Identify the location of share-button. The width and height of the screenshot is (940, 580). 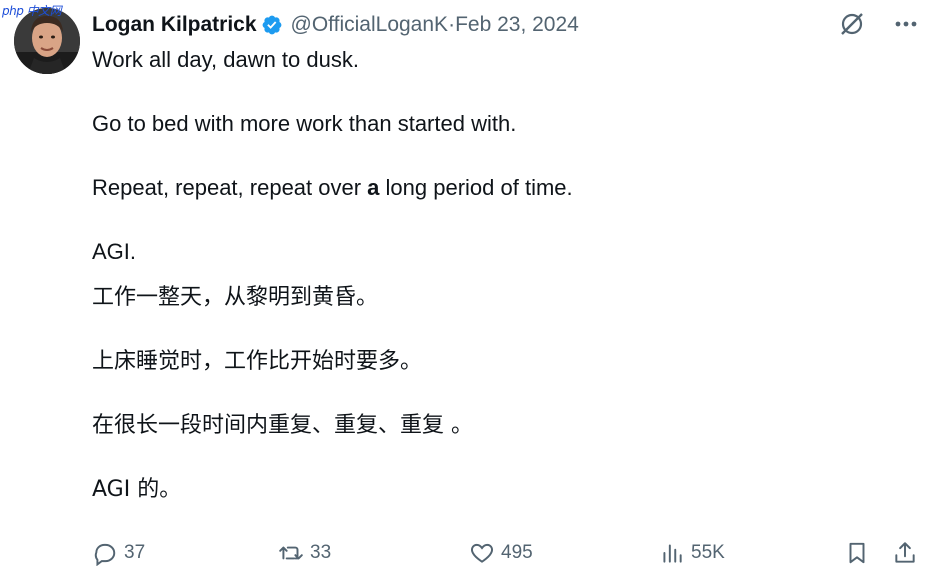
(905, 553).